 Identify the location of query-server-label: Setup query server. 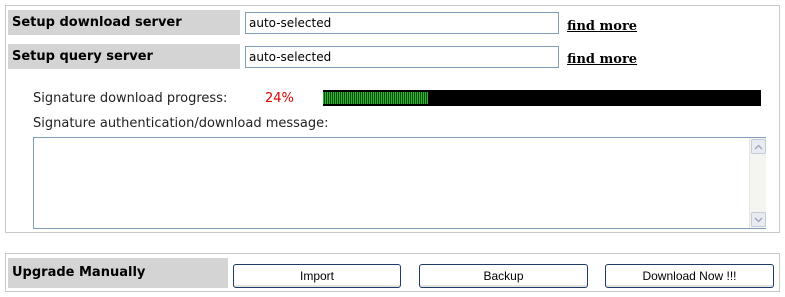
(124, 56).